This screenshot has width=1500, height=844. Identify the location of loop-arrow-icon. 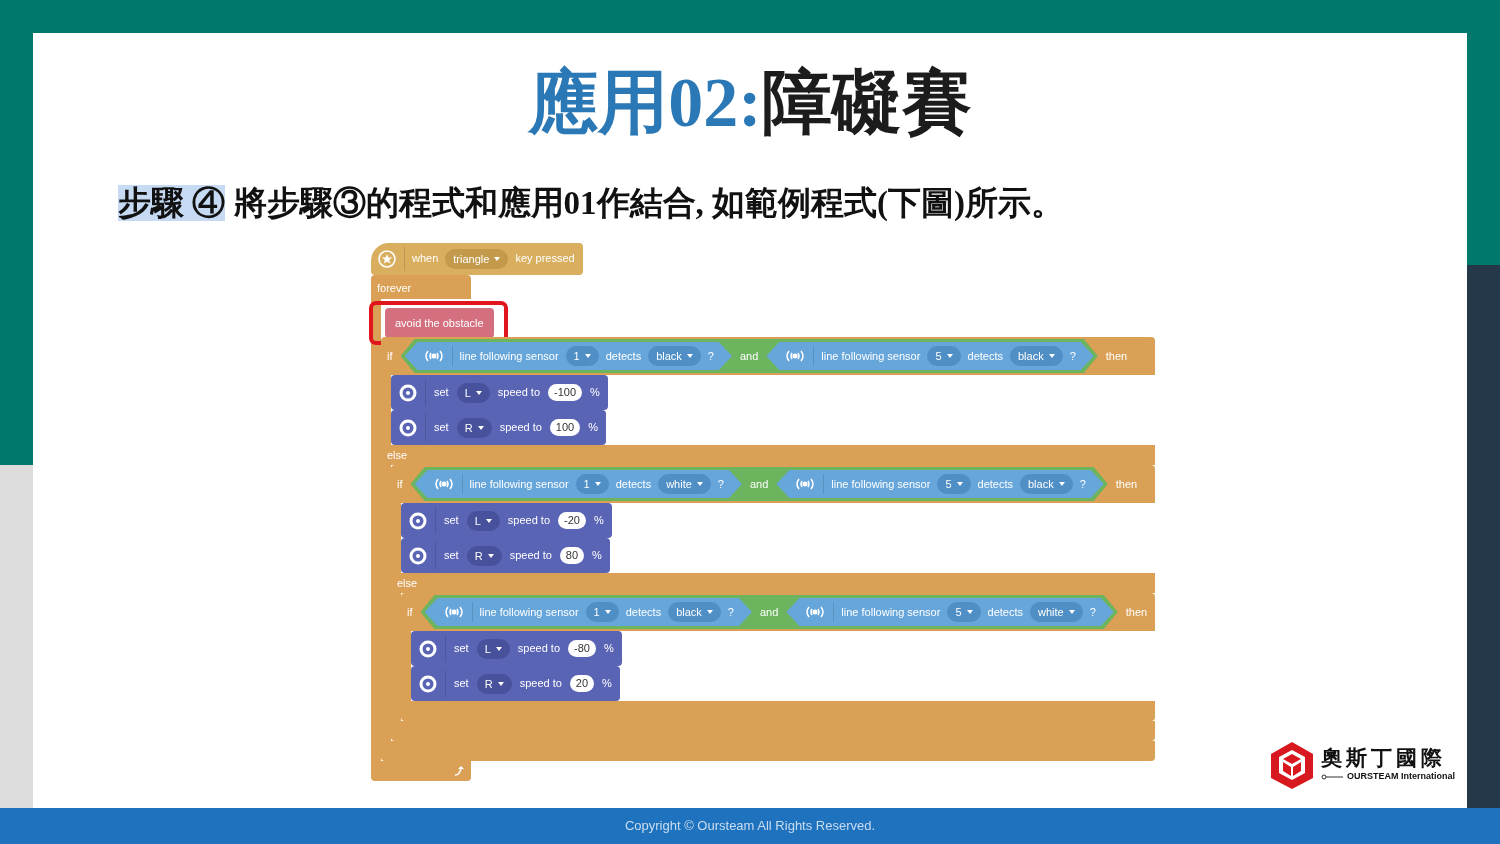
(459, 771).